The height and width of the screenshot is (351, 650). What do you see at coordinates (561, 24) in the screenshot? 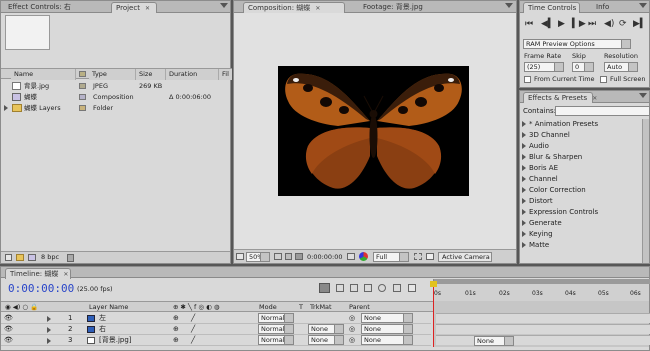
I see `play-icon: ▶` at bounding box center [561, 24].